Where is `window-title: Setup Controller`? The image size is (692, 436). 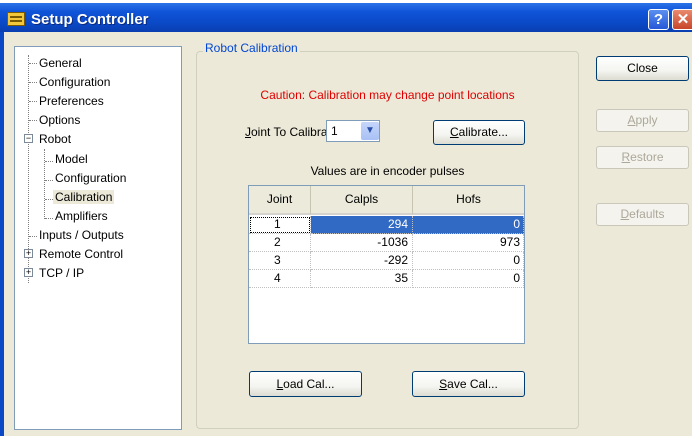 window-title: Setup Controller is located at coordinates (90, 19).